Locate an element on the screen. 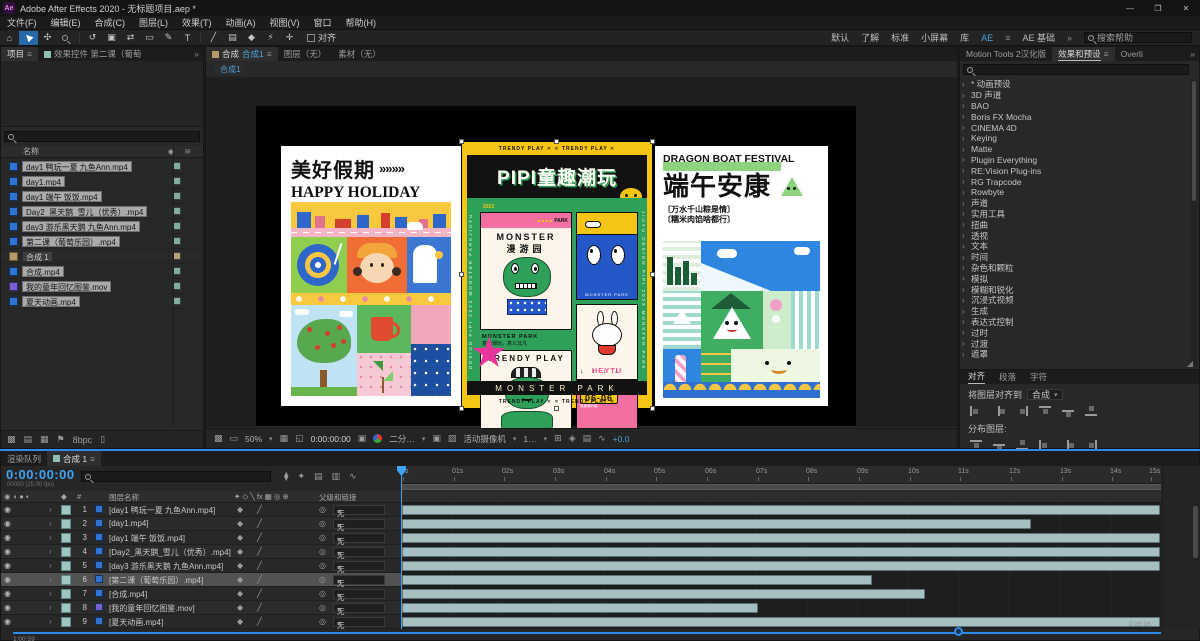  effects-category-row: › 透视 is located at coordinates (1076, 235).